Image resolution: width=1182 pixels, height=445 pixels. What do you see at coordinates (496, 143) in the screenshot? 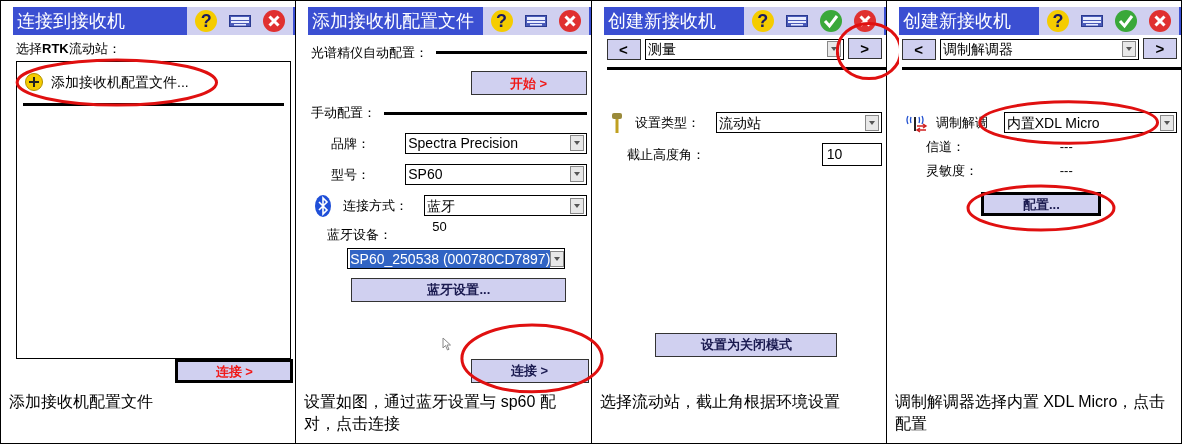
I see `dropdown: Spectra Precision` at bounding box center [496, 143].